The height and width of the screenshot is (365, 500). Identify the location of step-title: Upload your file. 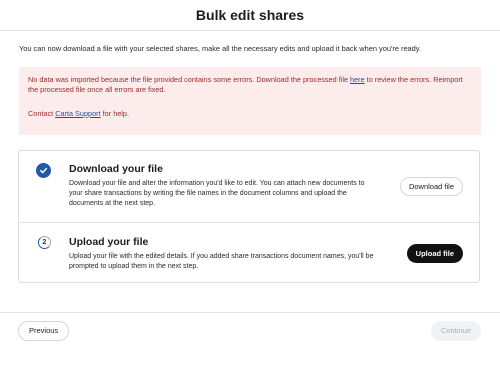
(109, 242).